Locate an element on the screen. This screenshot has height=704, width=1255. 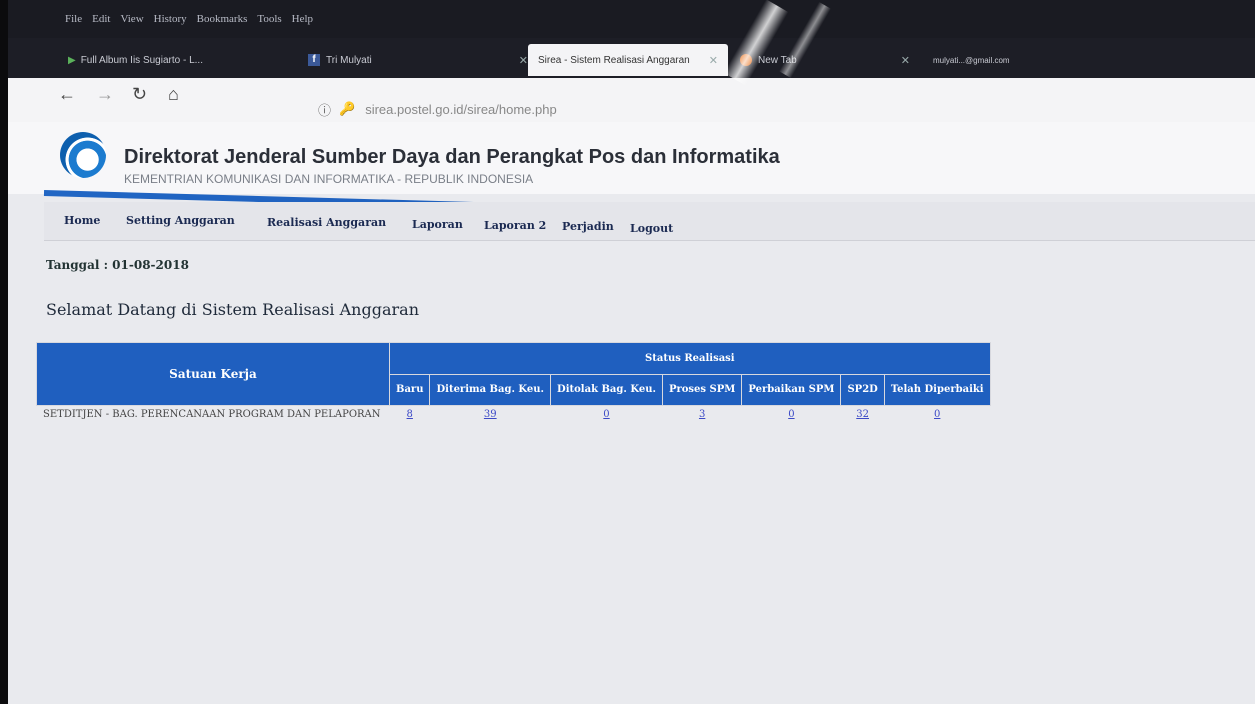
tab-label: mulyati...@gmail.com is located at coordinates (971, 60).